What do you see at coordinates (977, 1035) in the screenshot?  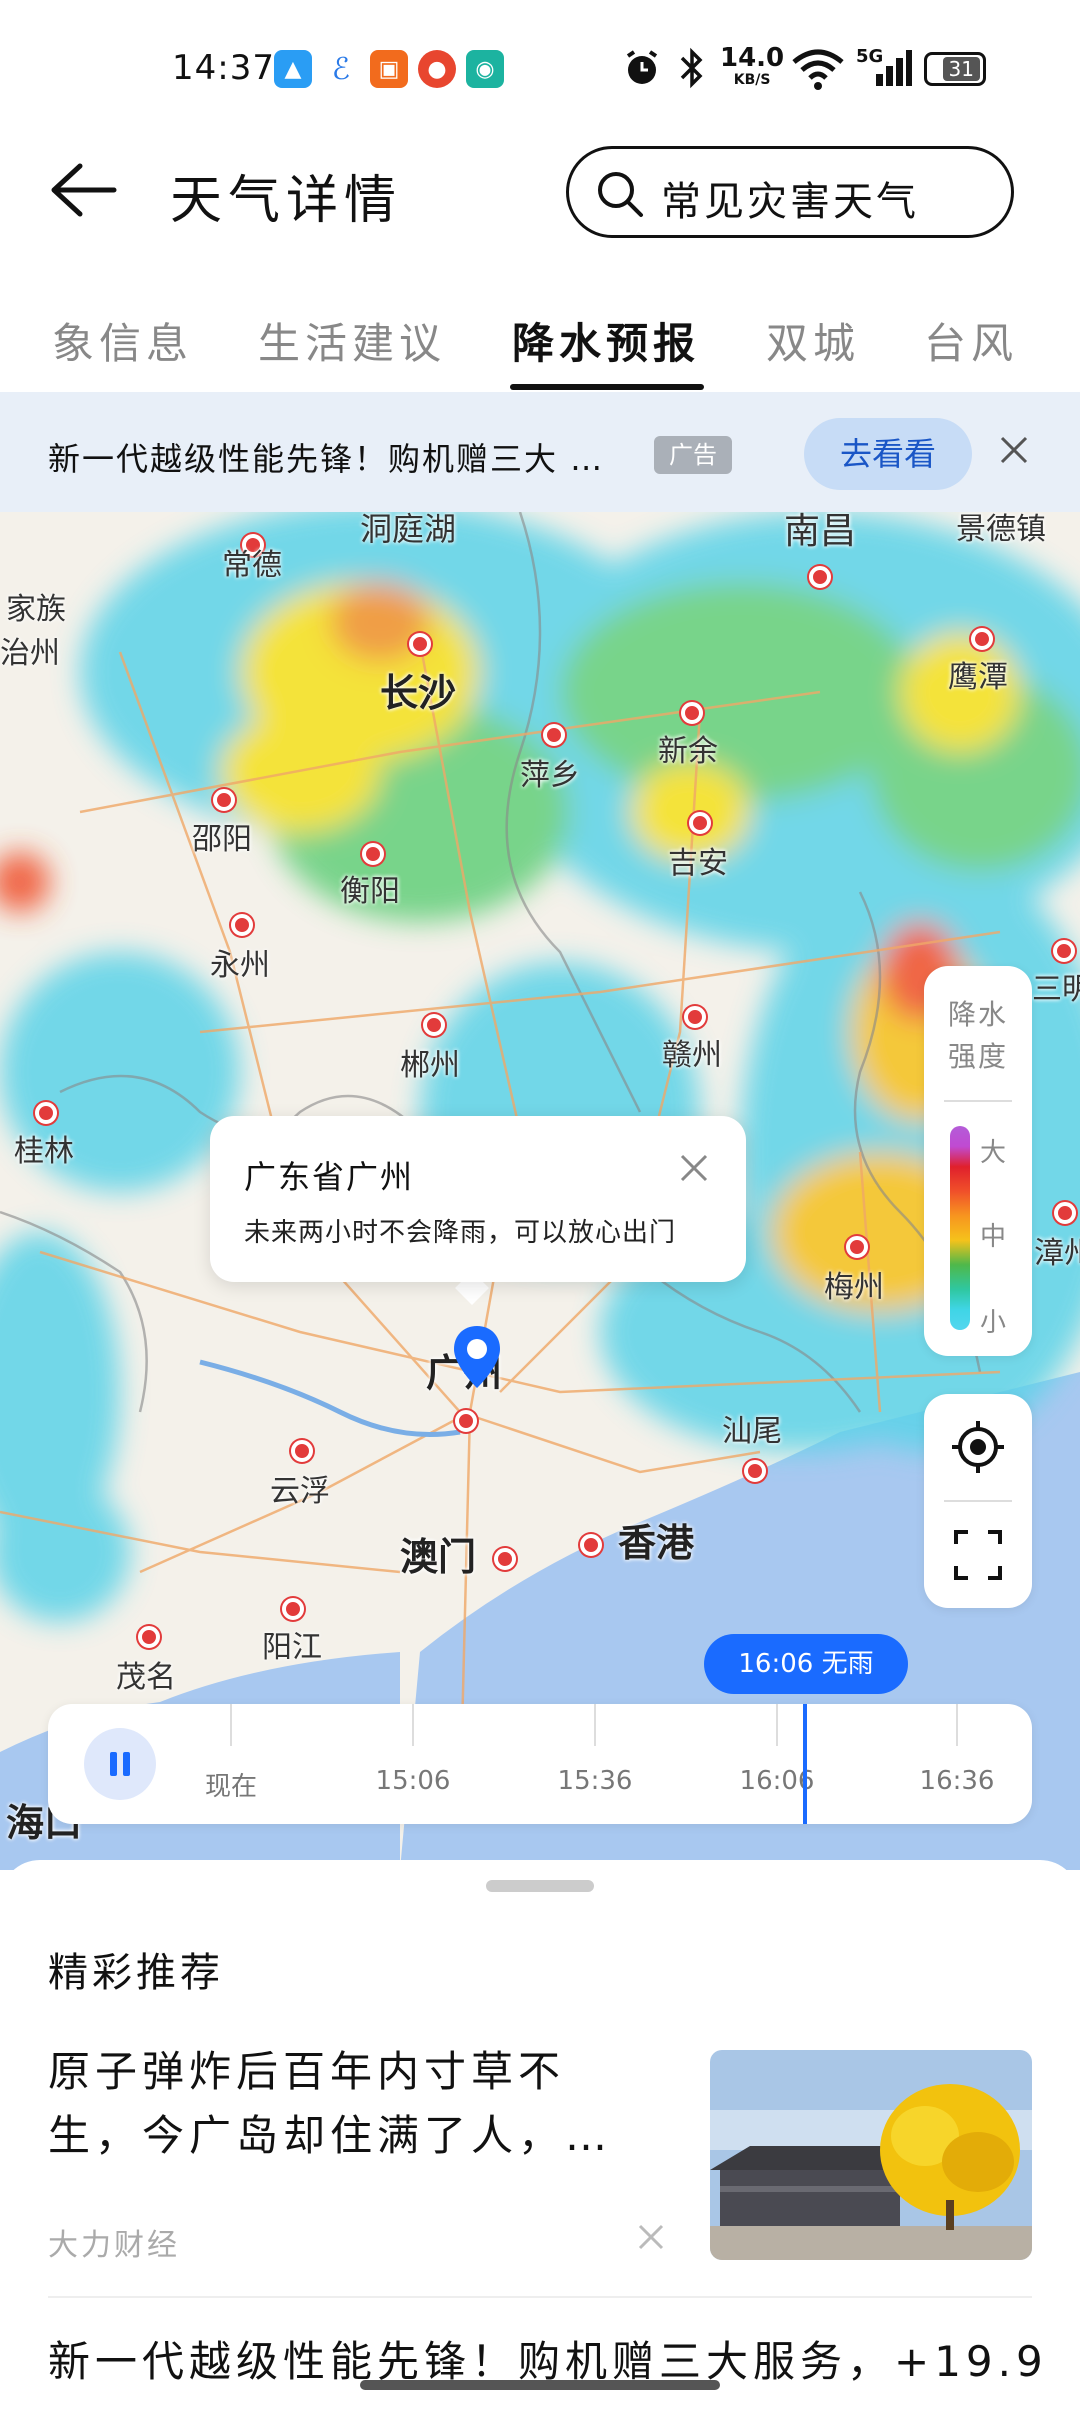 I see `legend-title: 降水 强度` at bounding box center [977, 1035].